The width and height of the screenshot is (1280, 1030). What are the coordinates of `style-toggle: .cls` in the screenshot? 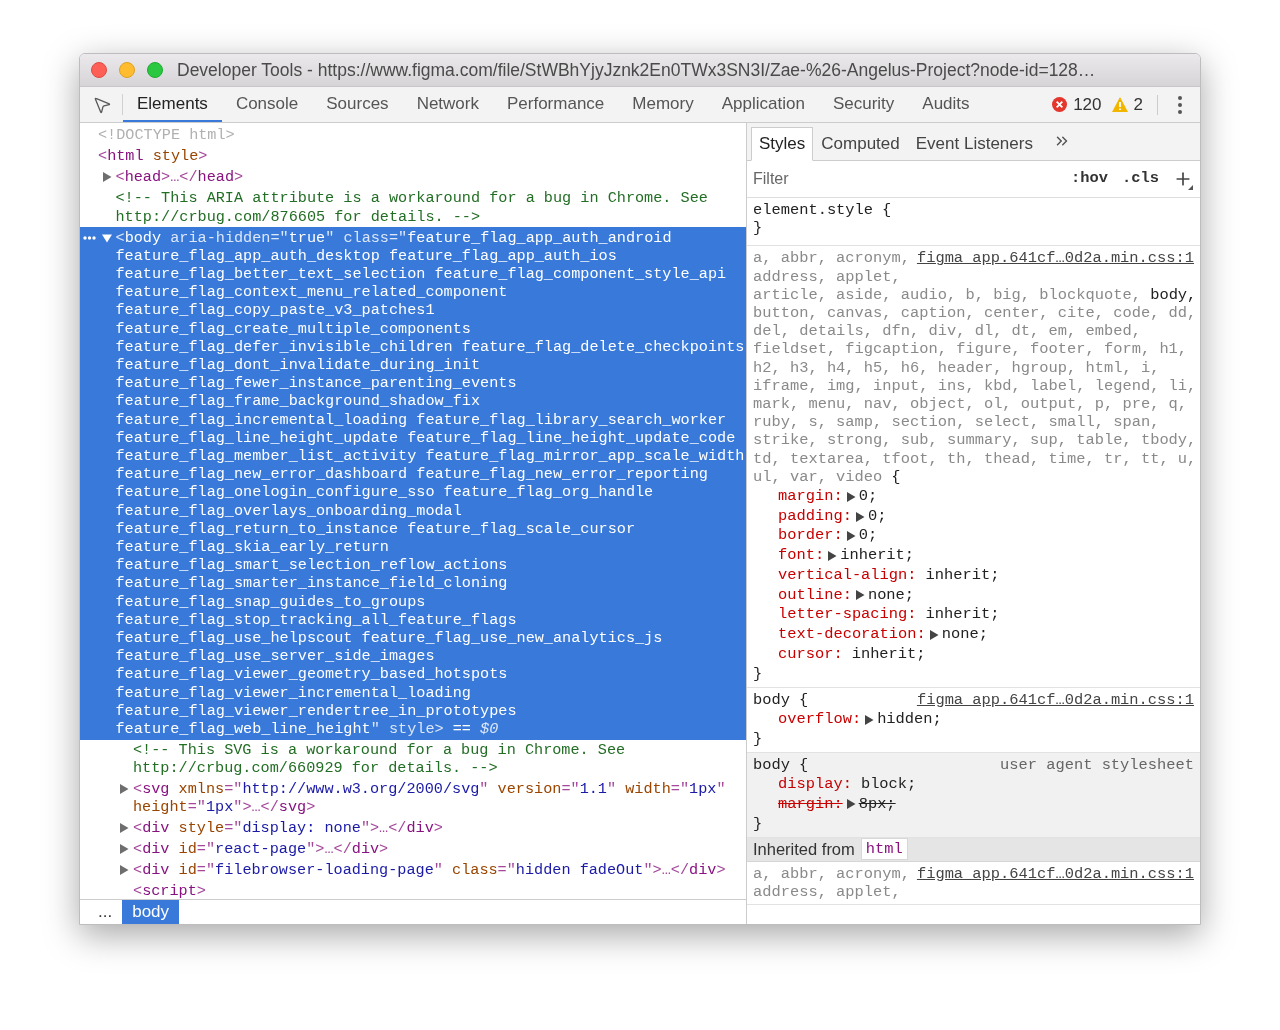 It's located at (1140, 179).